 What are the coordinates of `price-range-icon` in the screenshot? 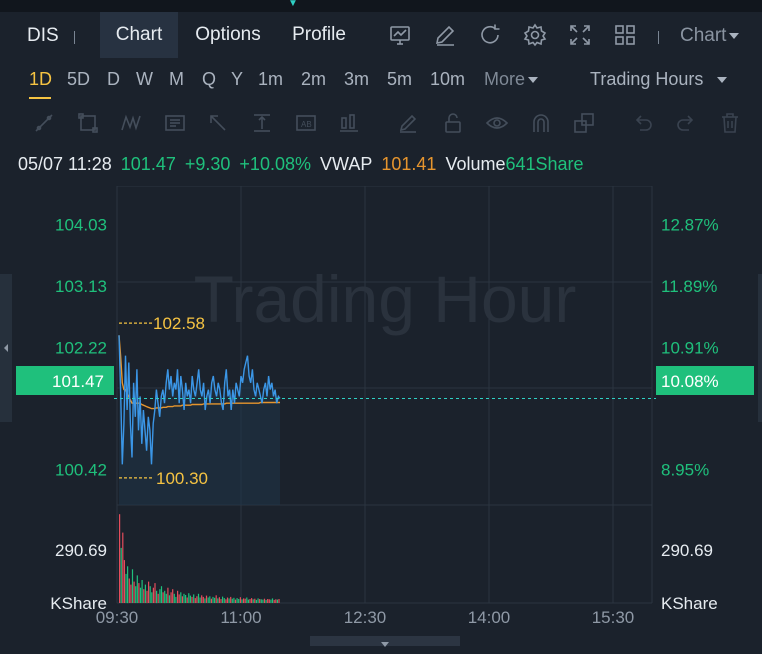 It's located at (262, 123).